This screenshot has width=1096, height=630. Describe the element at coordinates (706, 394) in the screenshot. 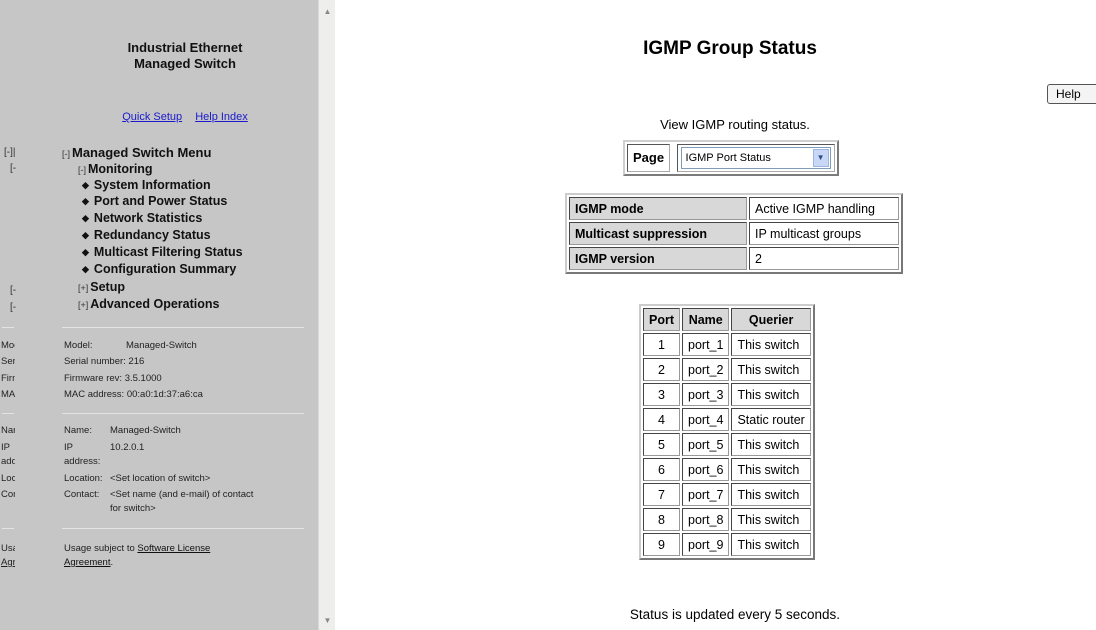

I see `name-cell: port_3` at that location.